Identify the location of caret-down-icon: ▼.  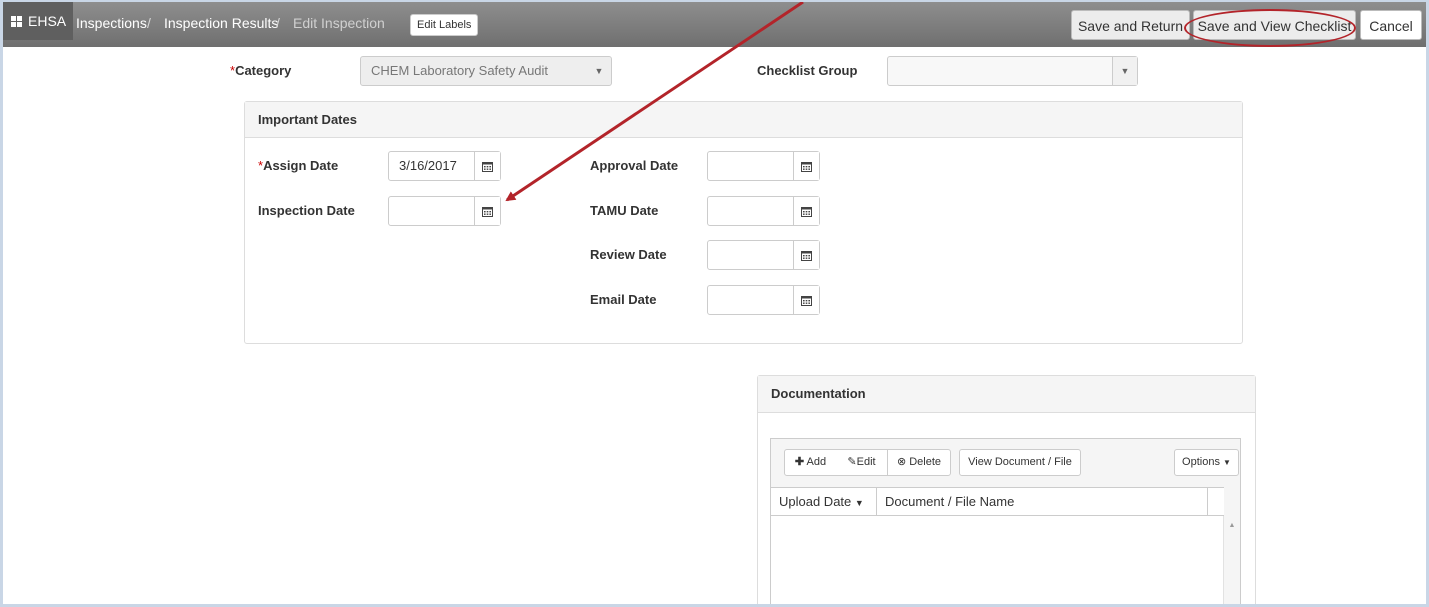
(1227, 462).